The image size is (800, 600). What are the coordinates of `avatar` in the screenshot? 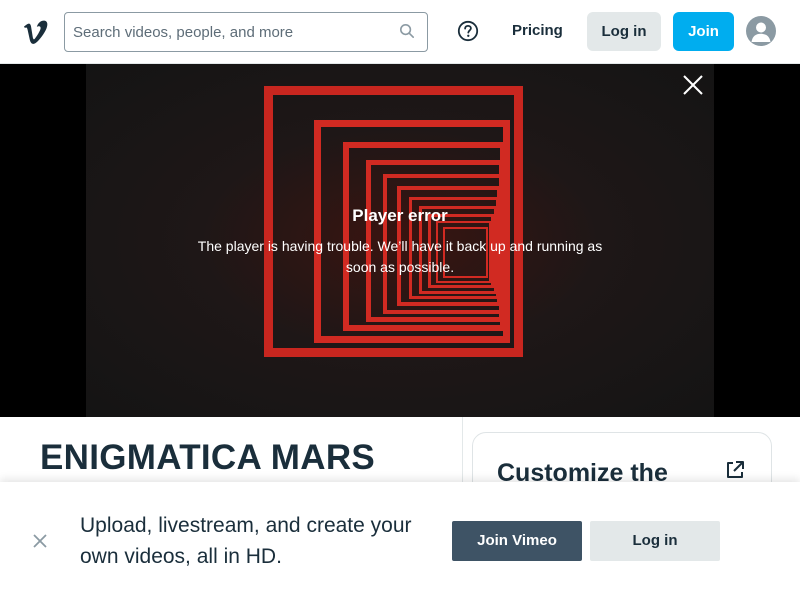 It's located at (761, 31).